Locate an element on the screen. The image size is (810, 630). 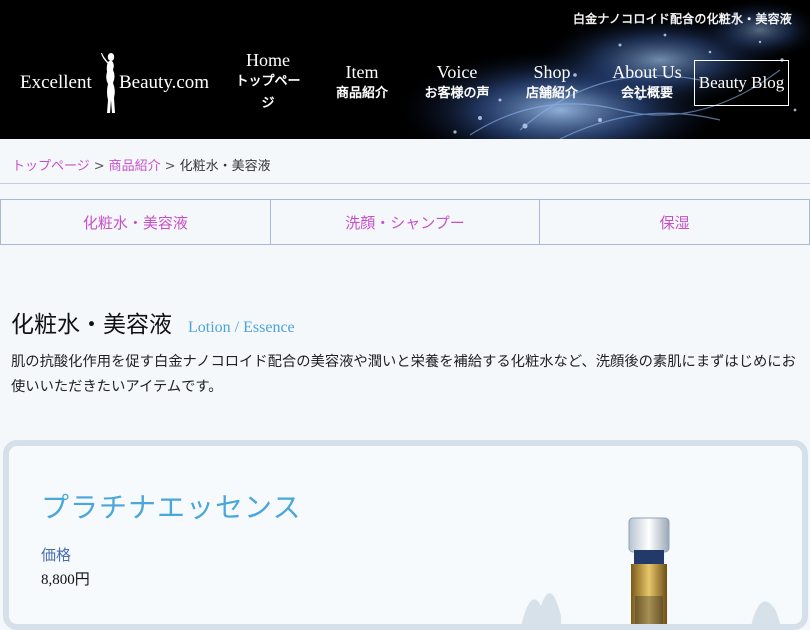
nav-item: Item 商品紹介 is located at coordinates (362, 83).